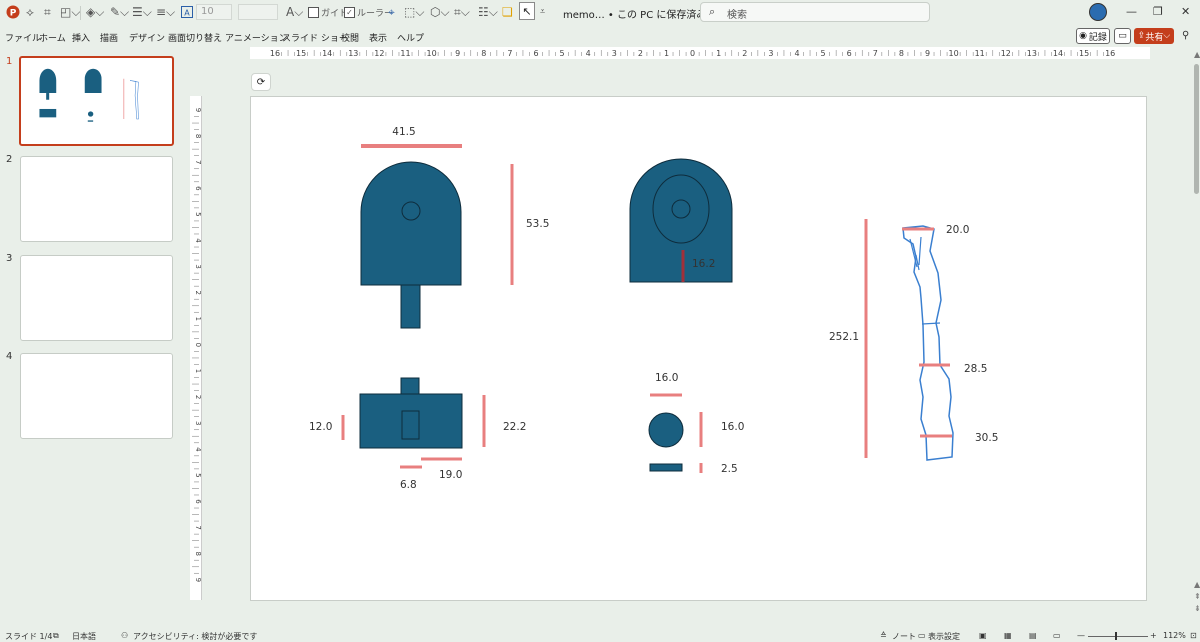 Image resolution: width=1200 pixels, height=642 pixels. What do you see at coordinates (1196, 129) in the screenshot?
I see `scrollbar-thumb` at bounding box center [1196, 129].